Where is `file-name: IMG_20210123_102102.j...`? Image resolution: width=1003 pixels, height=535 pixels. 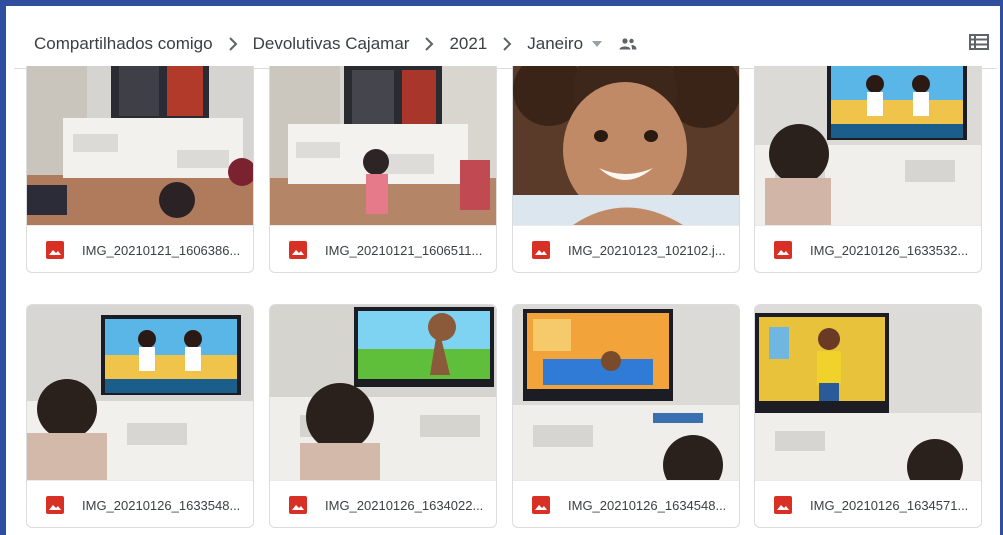 file-name: IMG_20210123_102102.j... is located at coordinates (647, 250).